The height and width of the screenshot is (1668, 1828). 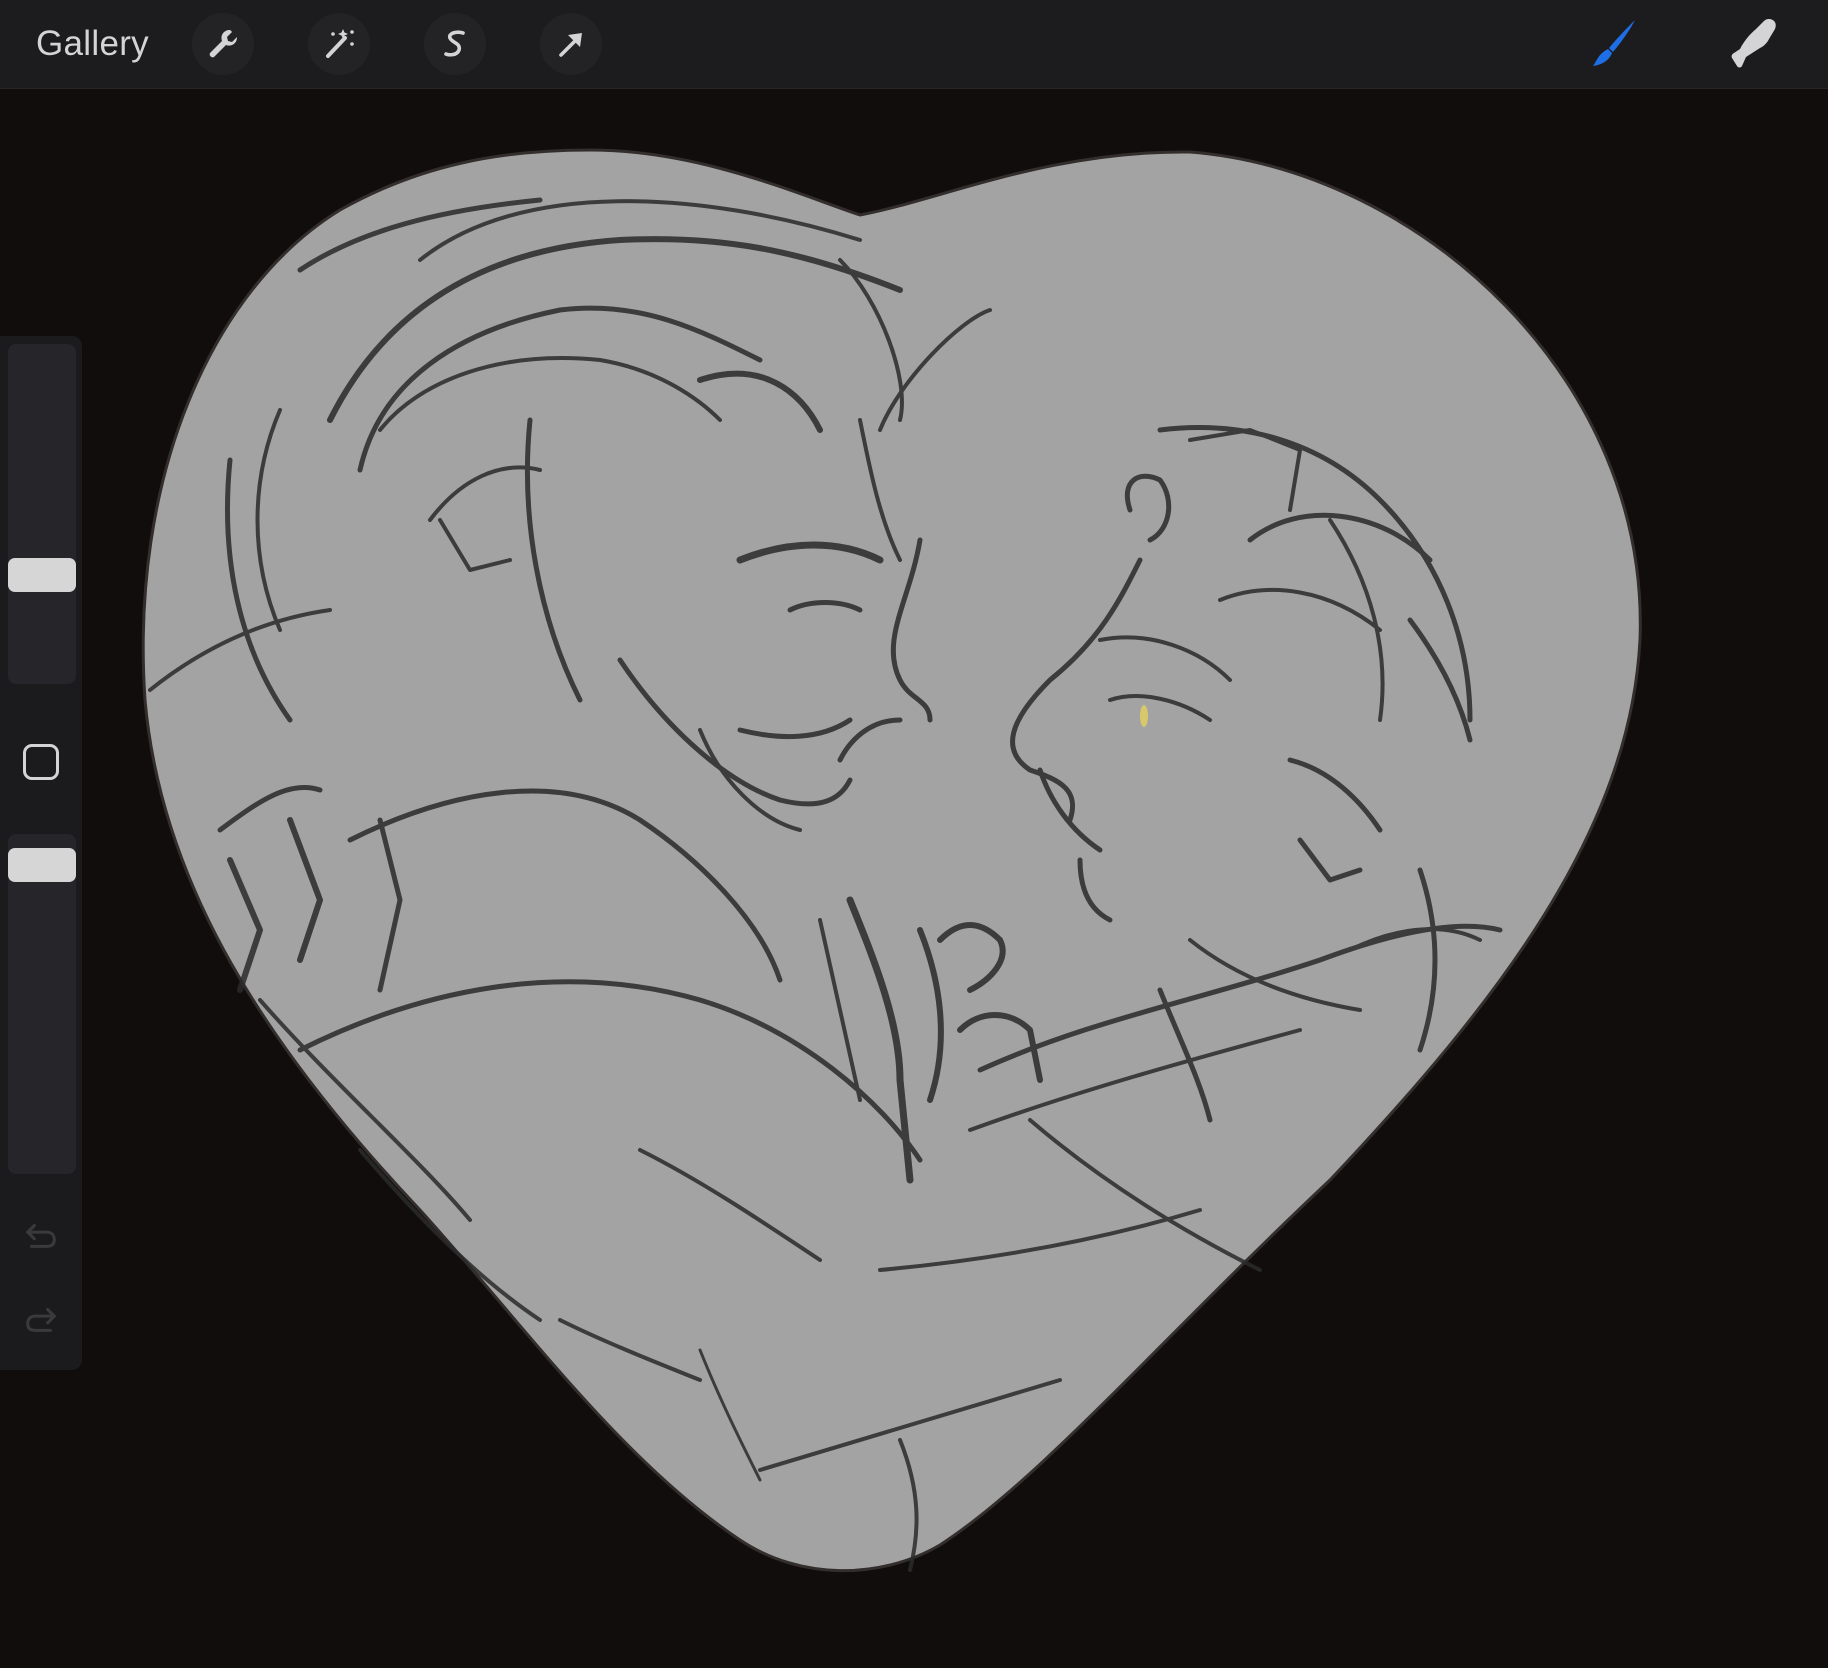 What do you see at coordinates (92, 44) in the screenshot?
I see `gallery-button: Gallery` at bounding box center [92, 44].